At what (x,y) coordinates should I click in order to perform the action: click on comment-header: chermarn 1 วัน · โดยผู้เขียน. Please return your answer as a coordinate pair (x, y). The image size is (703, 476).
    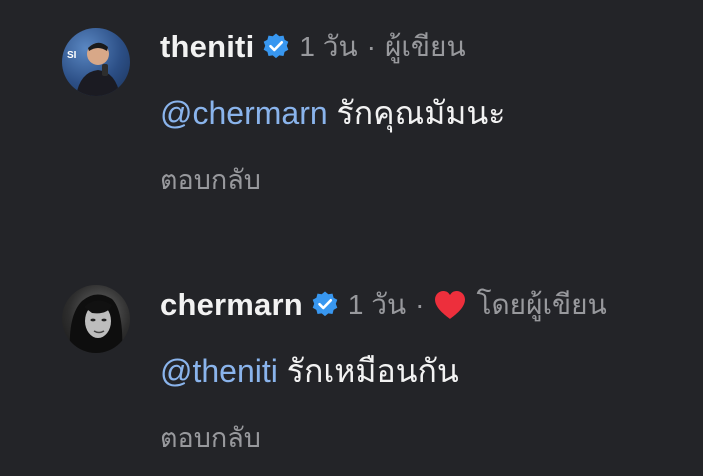
    Looking at the image, I should click on (383, 305).